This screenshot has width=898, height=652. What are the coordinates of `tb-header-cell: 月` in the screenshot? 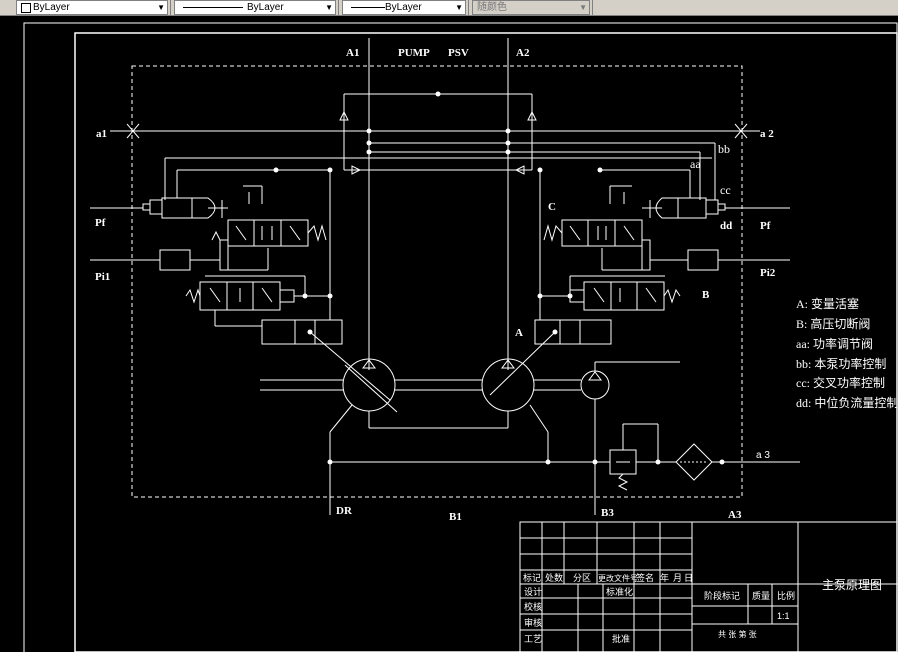 It's located at (677, 578).